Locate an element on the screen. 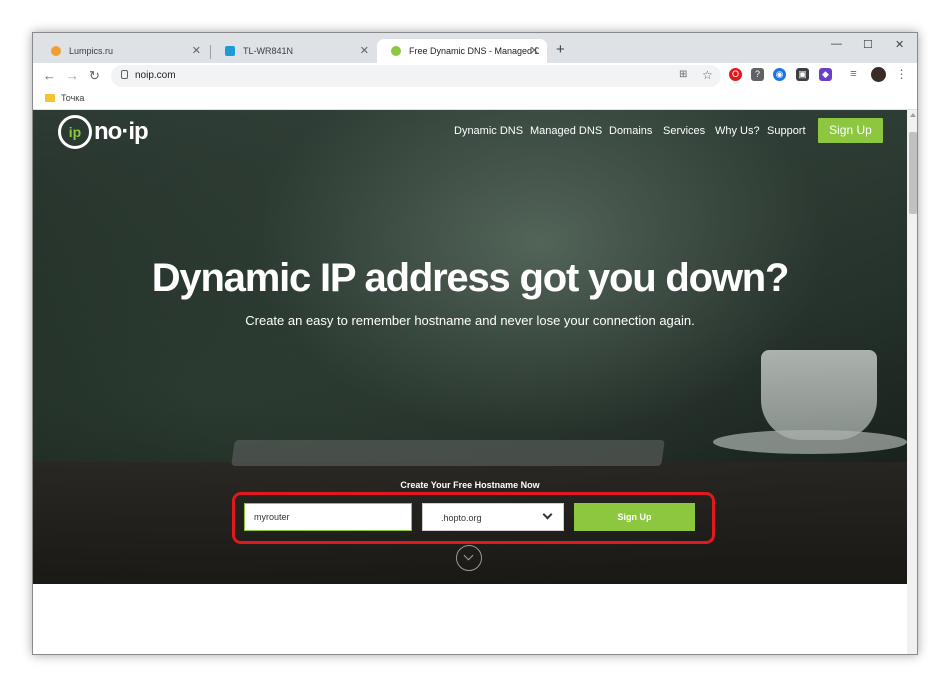  bookmark-star-icon: ☆ is located at coordinates (707, 75).